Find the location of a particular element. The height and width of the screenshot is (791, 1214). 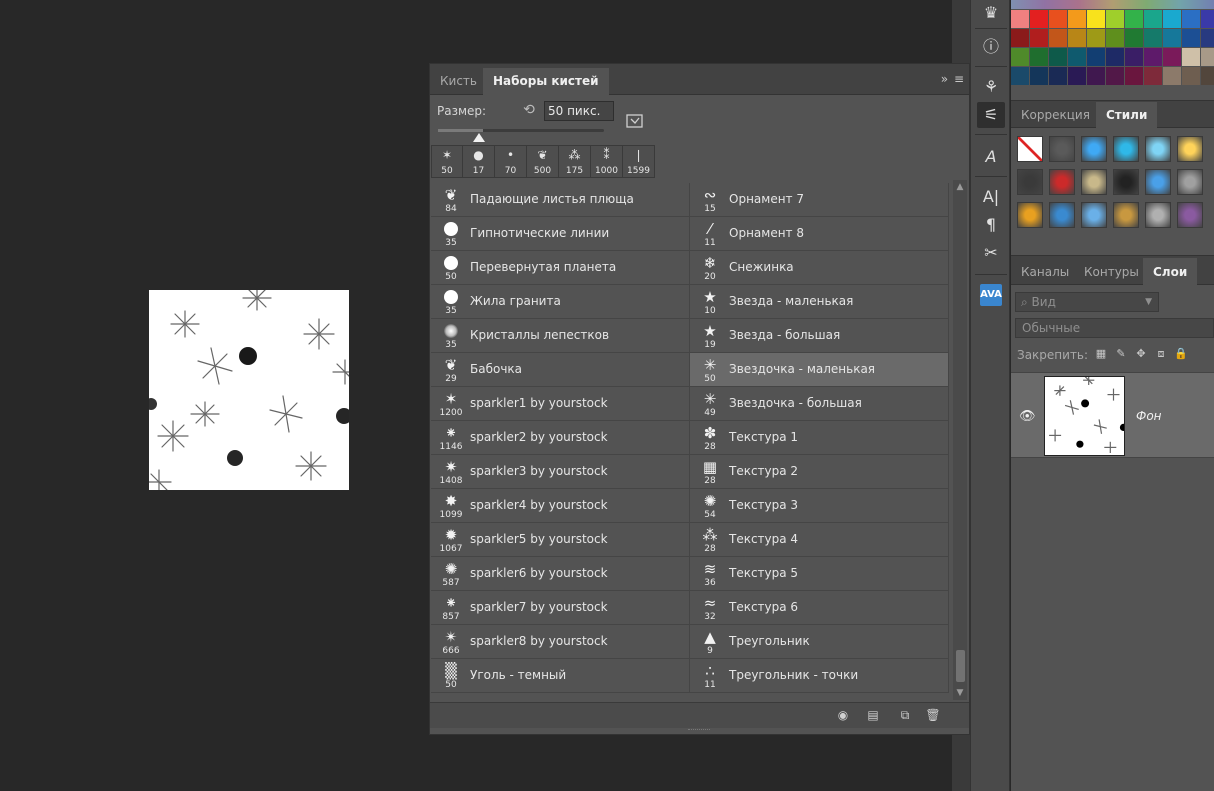

tab-channels: Каналы is located at coordinates (1045, 272).